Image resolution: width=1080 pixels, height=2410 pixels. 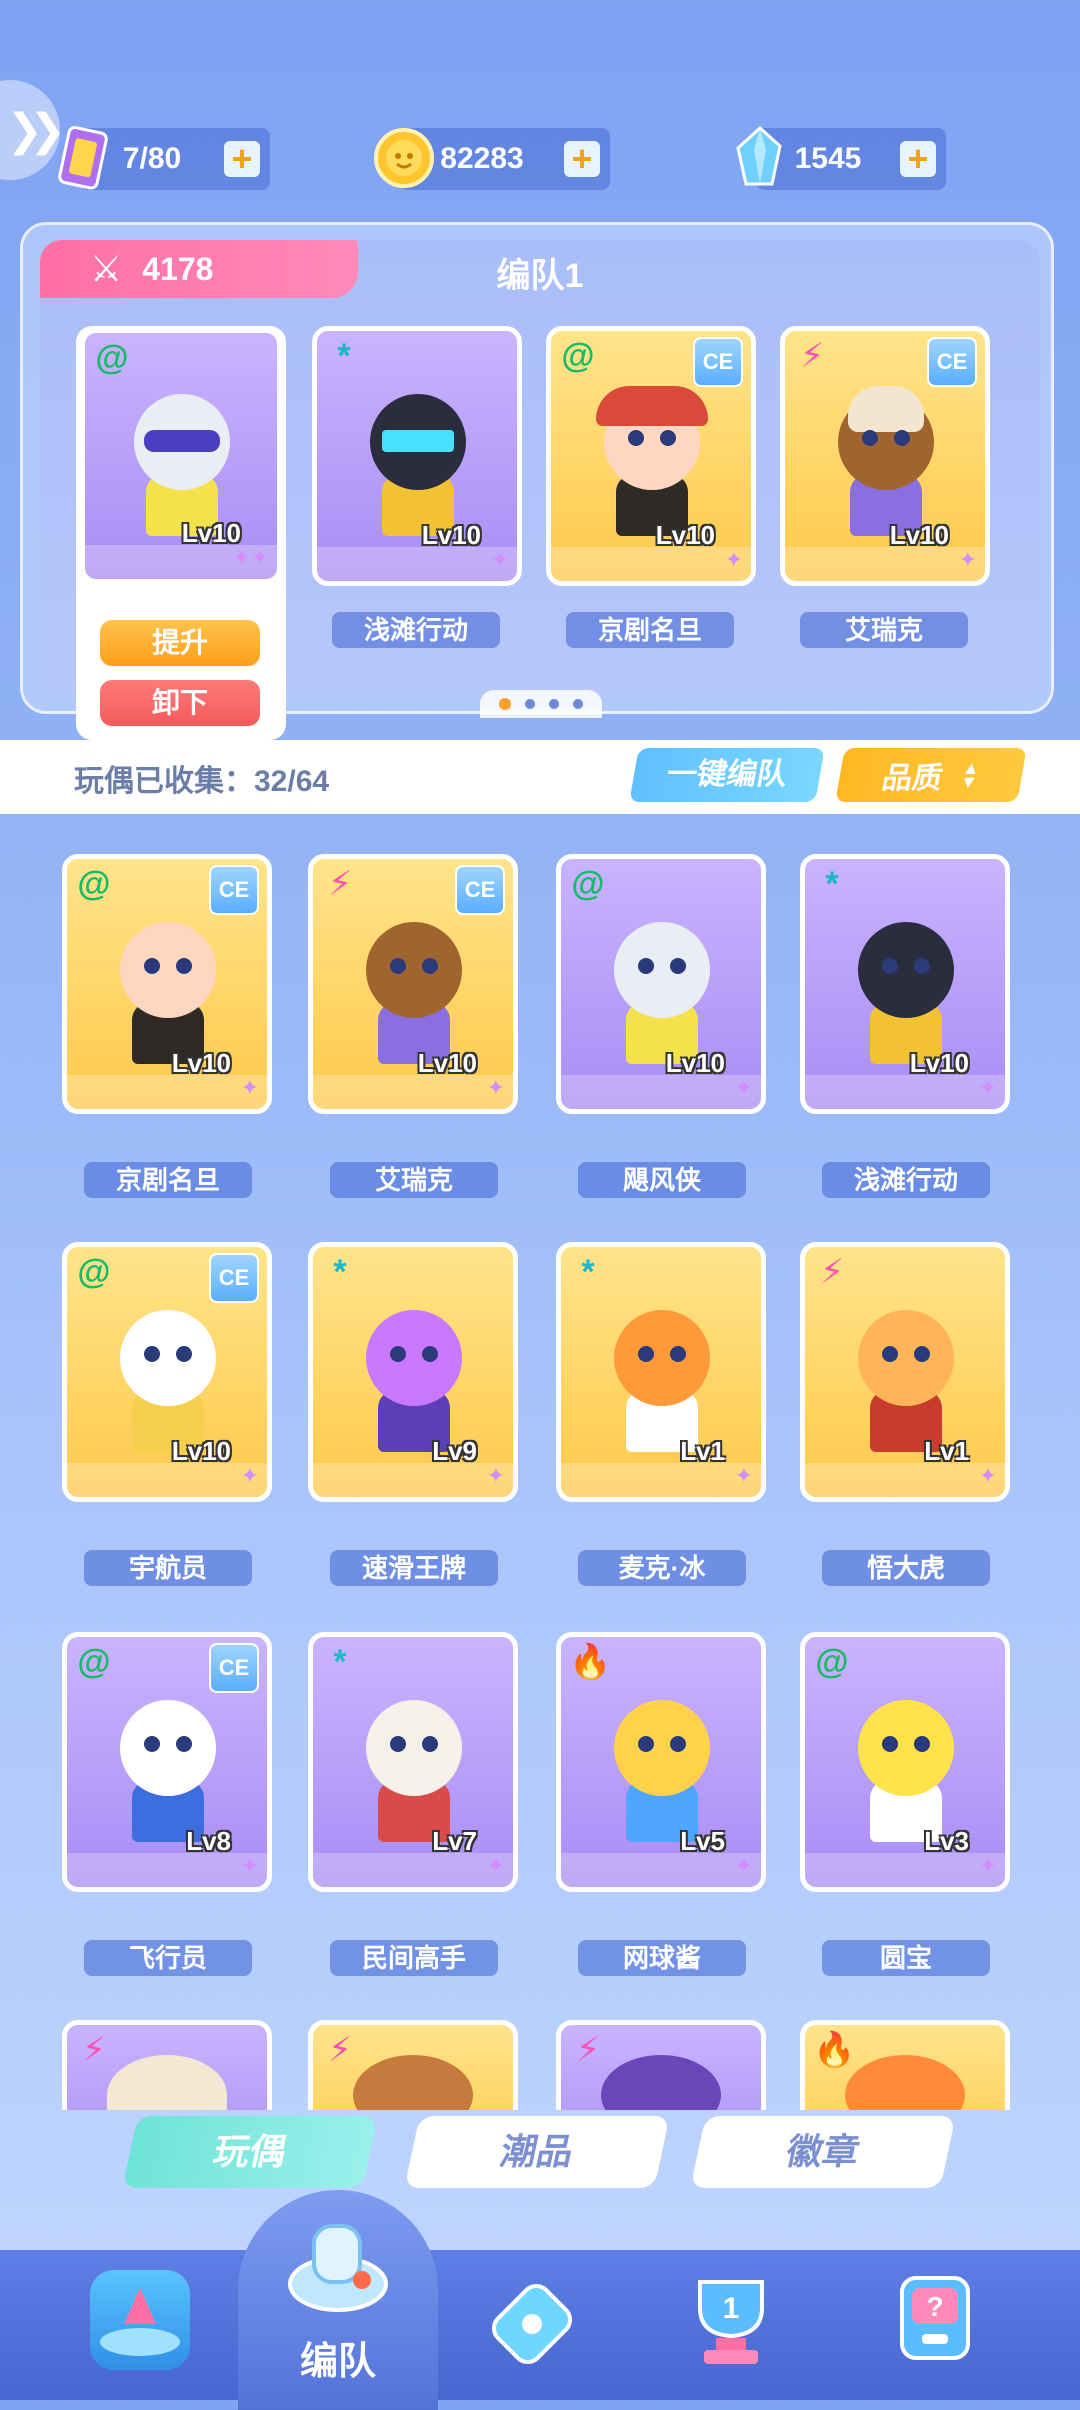 I want to click on nav-team, so click(x=338, y=2266).